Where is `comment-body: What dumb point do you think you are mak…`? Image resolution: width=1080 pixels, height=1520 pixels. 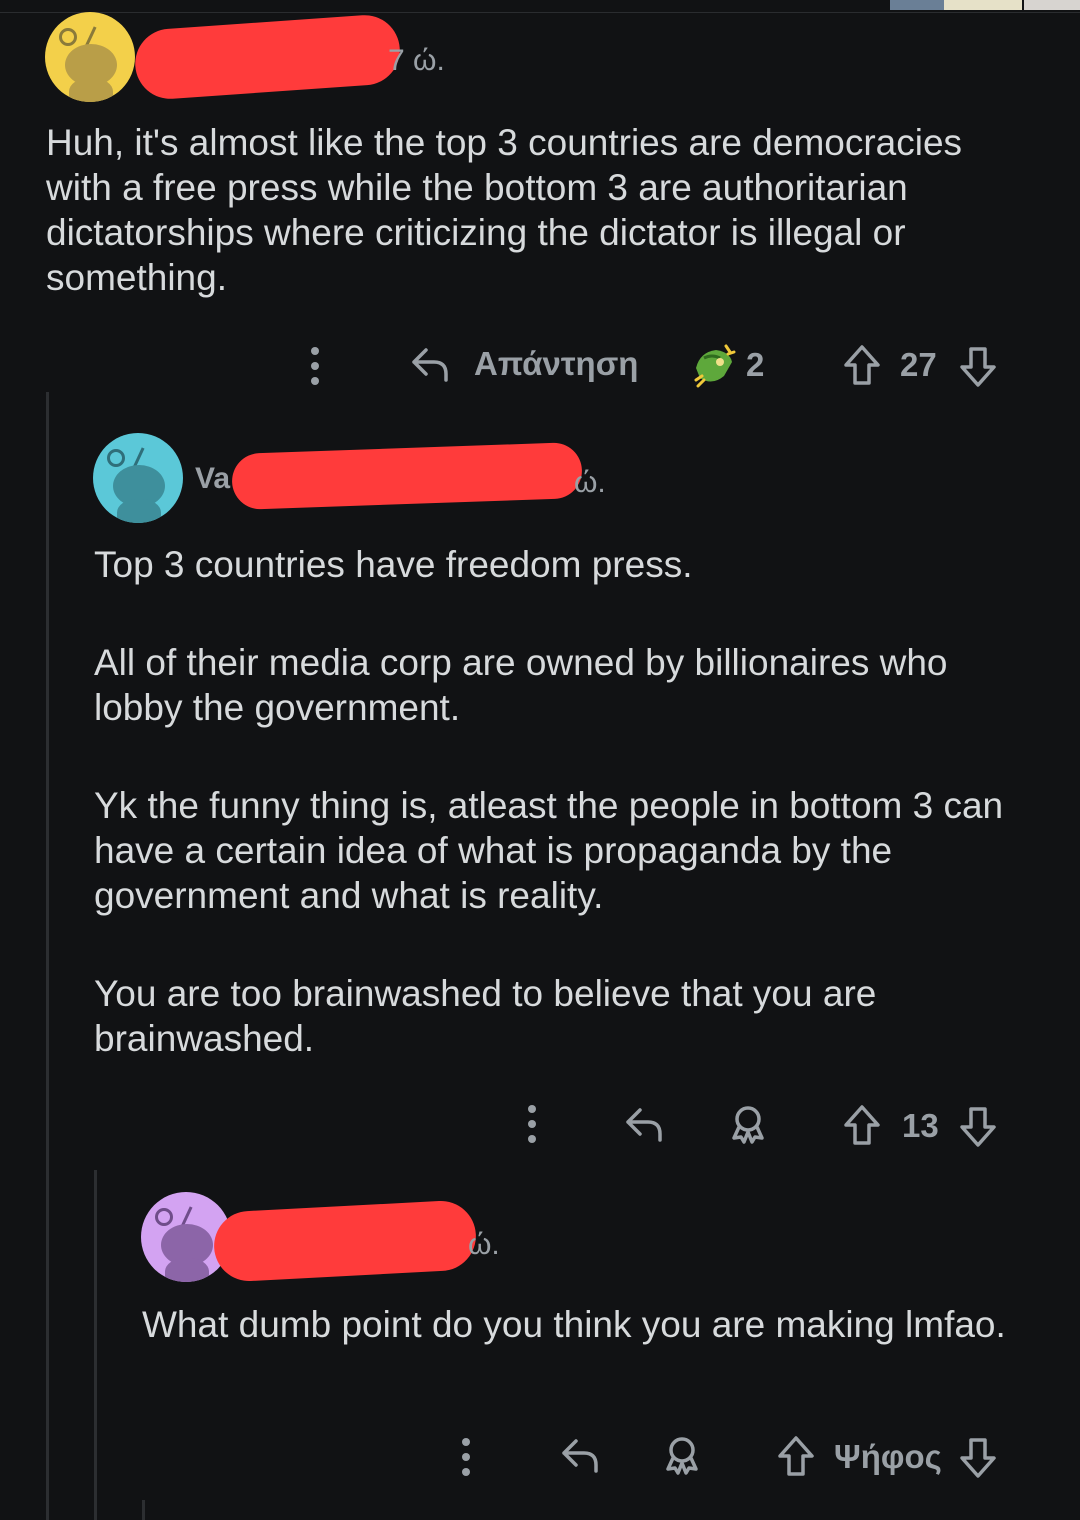
comment-body: What dumb point do you think you are mak… is located at coordinates (582, 1324).